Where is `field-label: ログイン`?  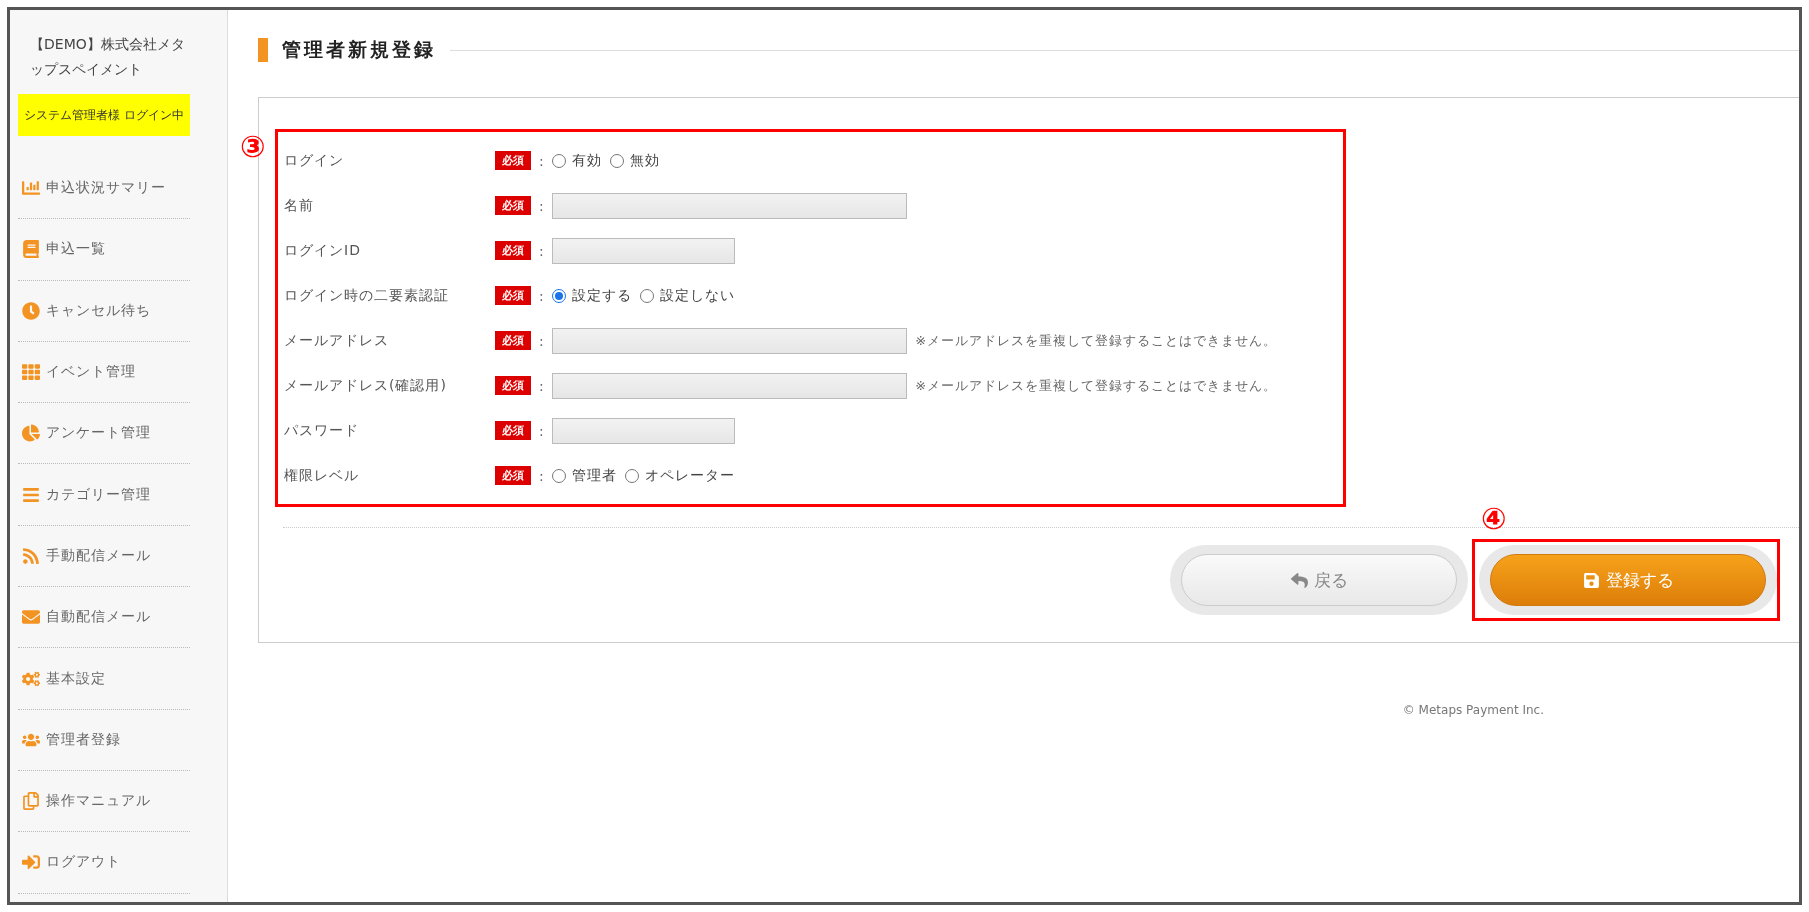 field-label: ログイン is located at coordinates (314, 160).